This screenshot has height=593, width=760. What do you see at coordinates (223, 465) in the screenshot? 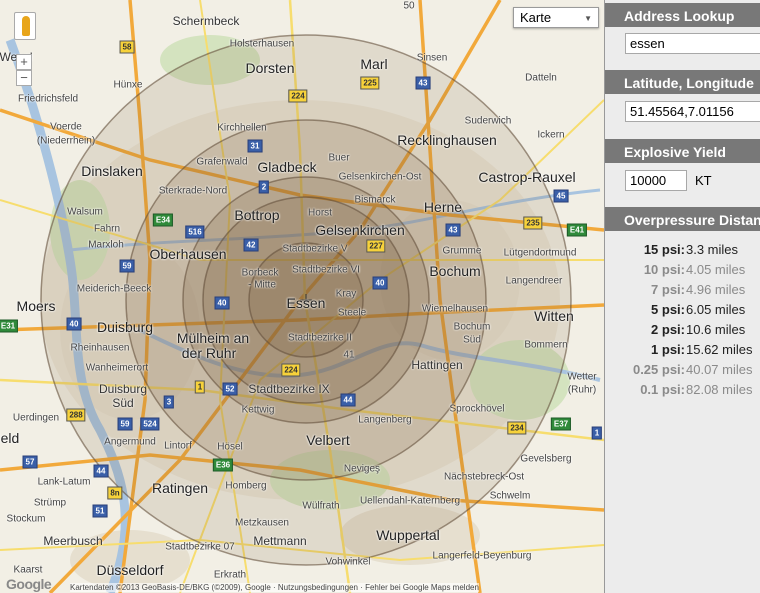
I see `road-shield: E36` at bounding box center [223, 465].